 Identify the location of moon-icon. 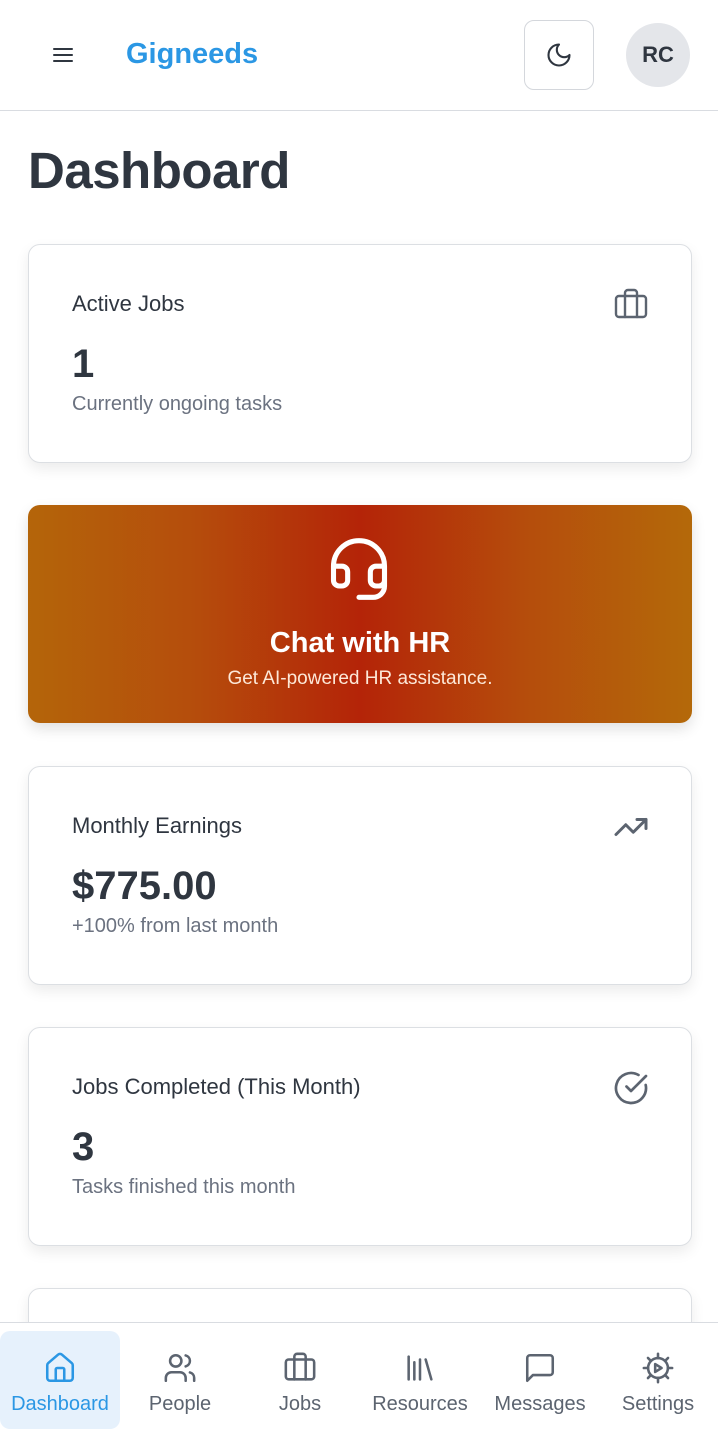
(559, 55).